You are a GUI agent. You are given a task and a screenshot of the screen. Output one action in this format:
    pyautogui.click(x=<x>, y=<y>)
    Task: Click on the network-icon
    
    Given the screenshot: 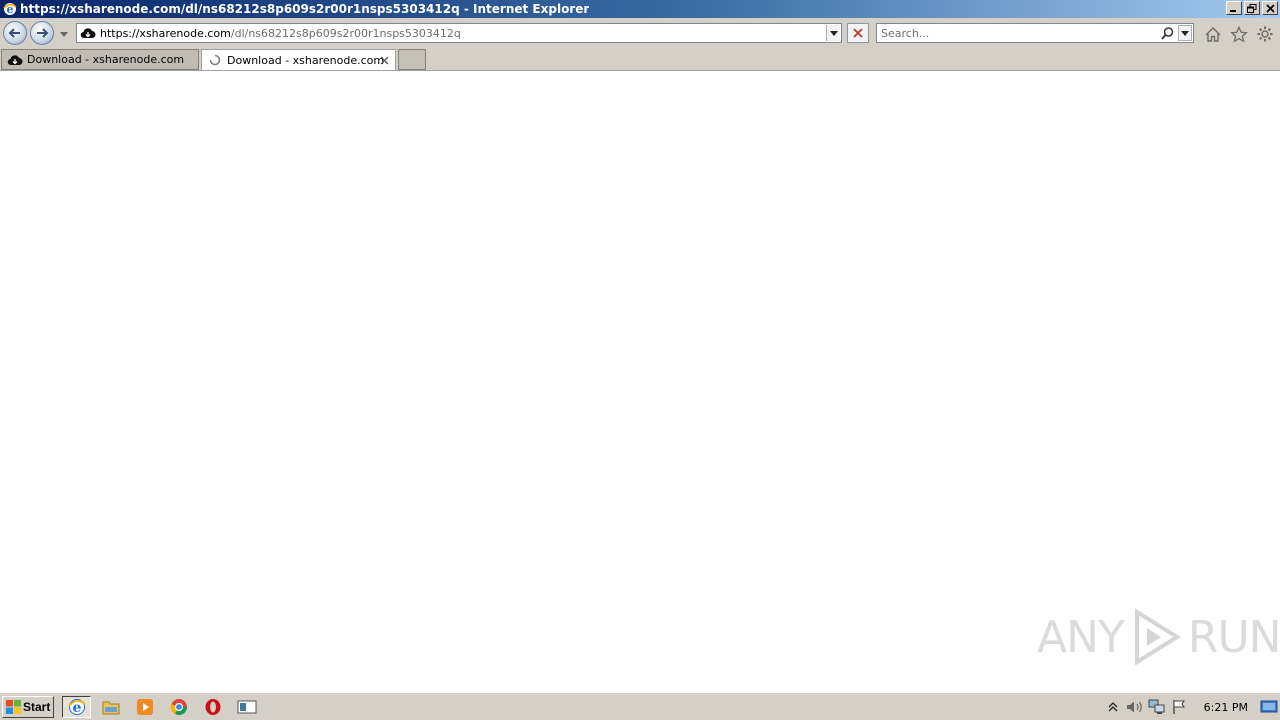 What is the action you would take?
    pyautogui.click(x=1157, y=707)
    